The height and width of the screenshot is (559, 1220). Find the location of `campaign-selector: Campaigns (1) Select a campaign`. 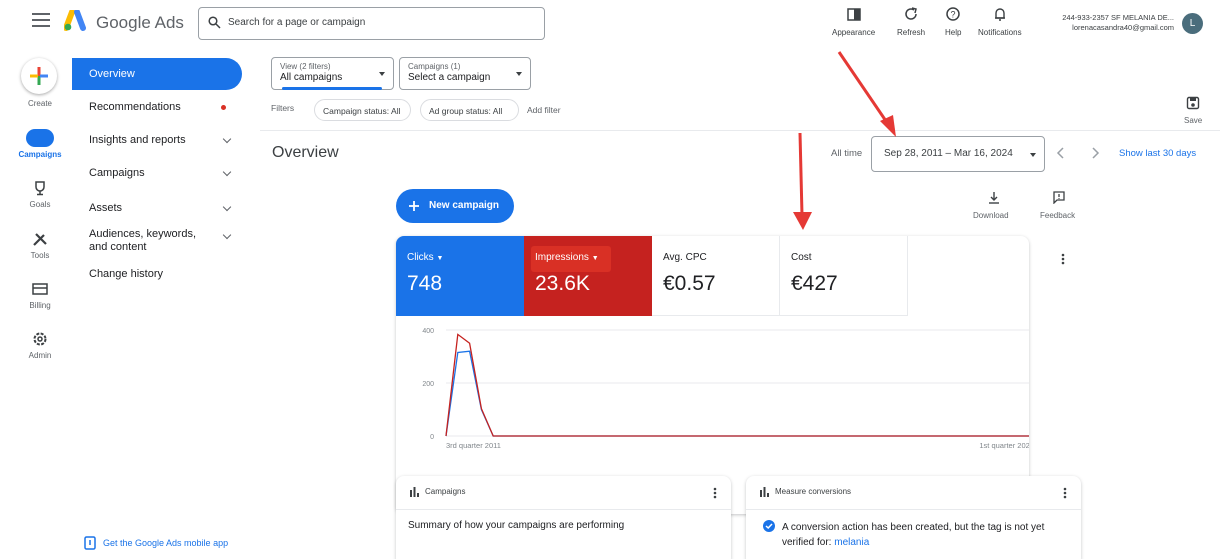

campaign-selector: Campaigns (1) Select a campaign is located at coordinates (465, 73).